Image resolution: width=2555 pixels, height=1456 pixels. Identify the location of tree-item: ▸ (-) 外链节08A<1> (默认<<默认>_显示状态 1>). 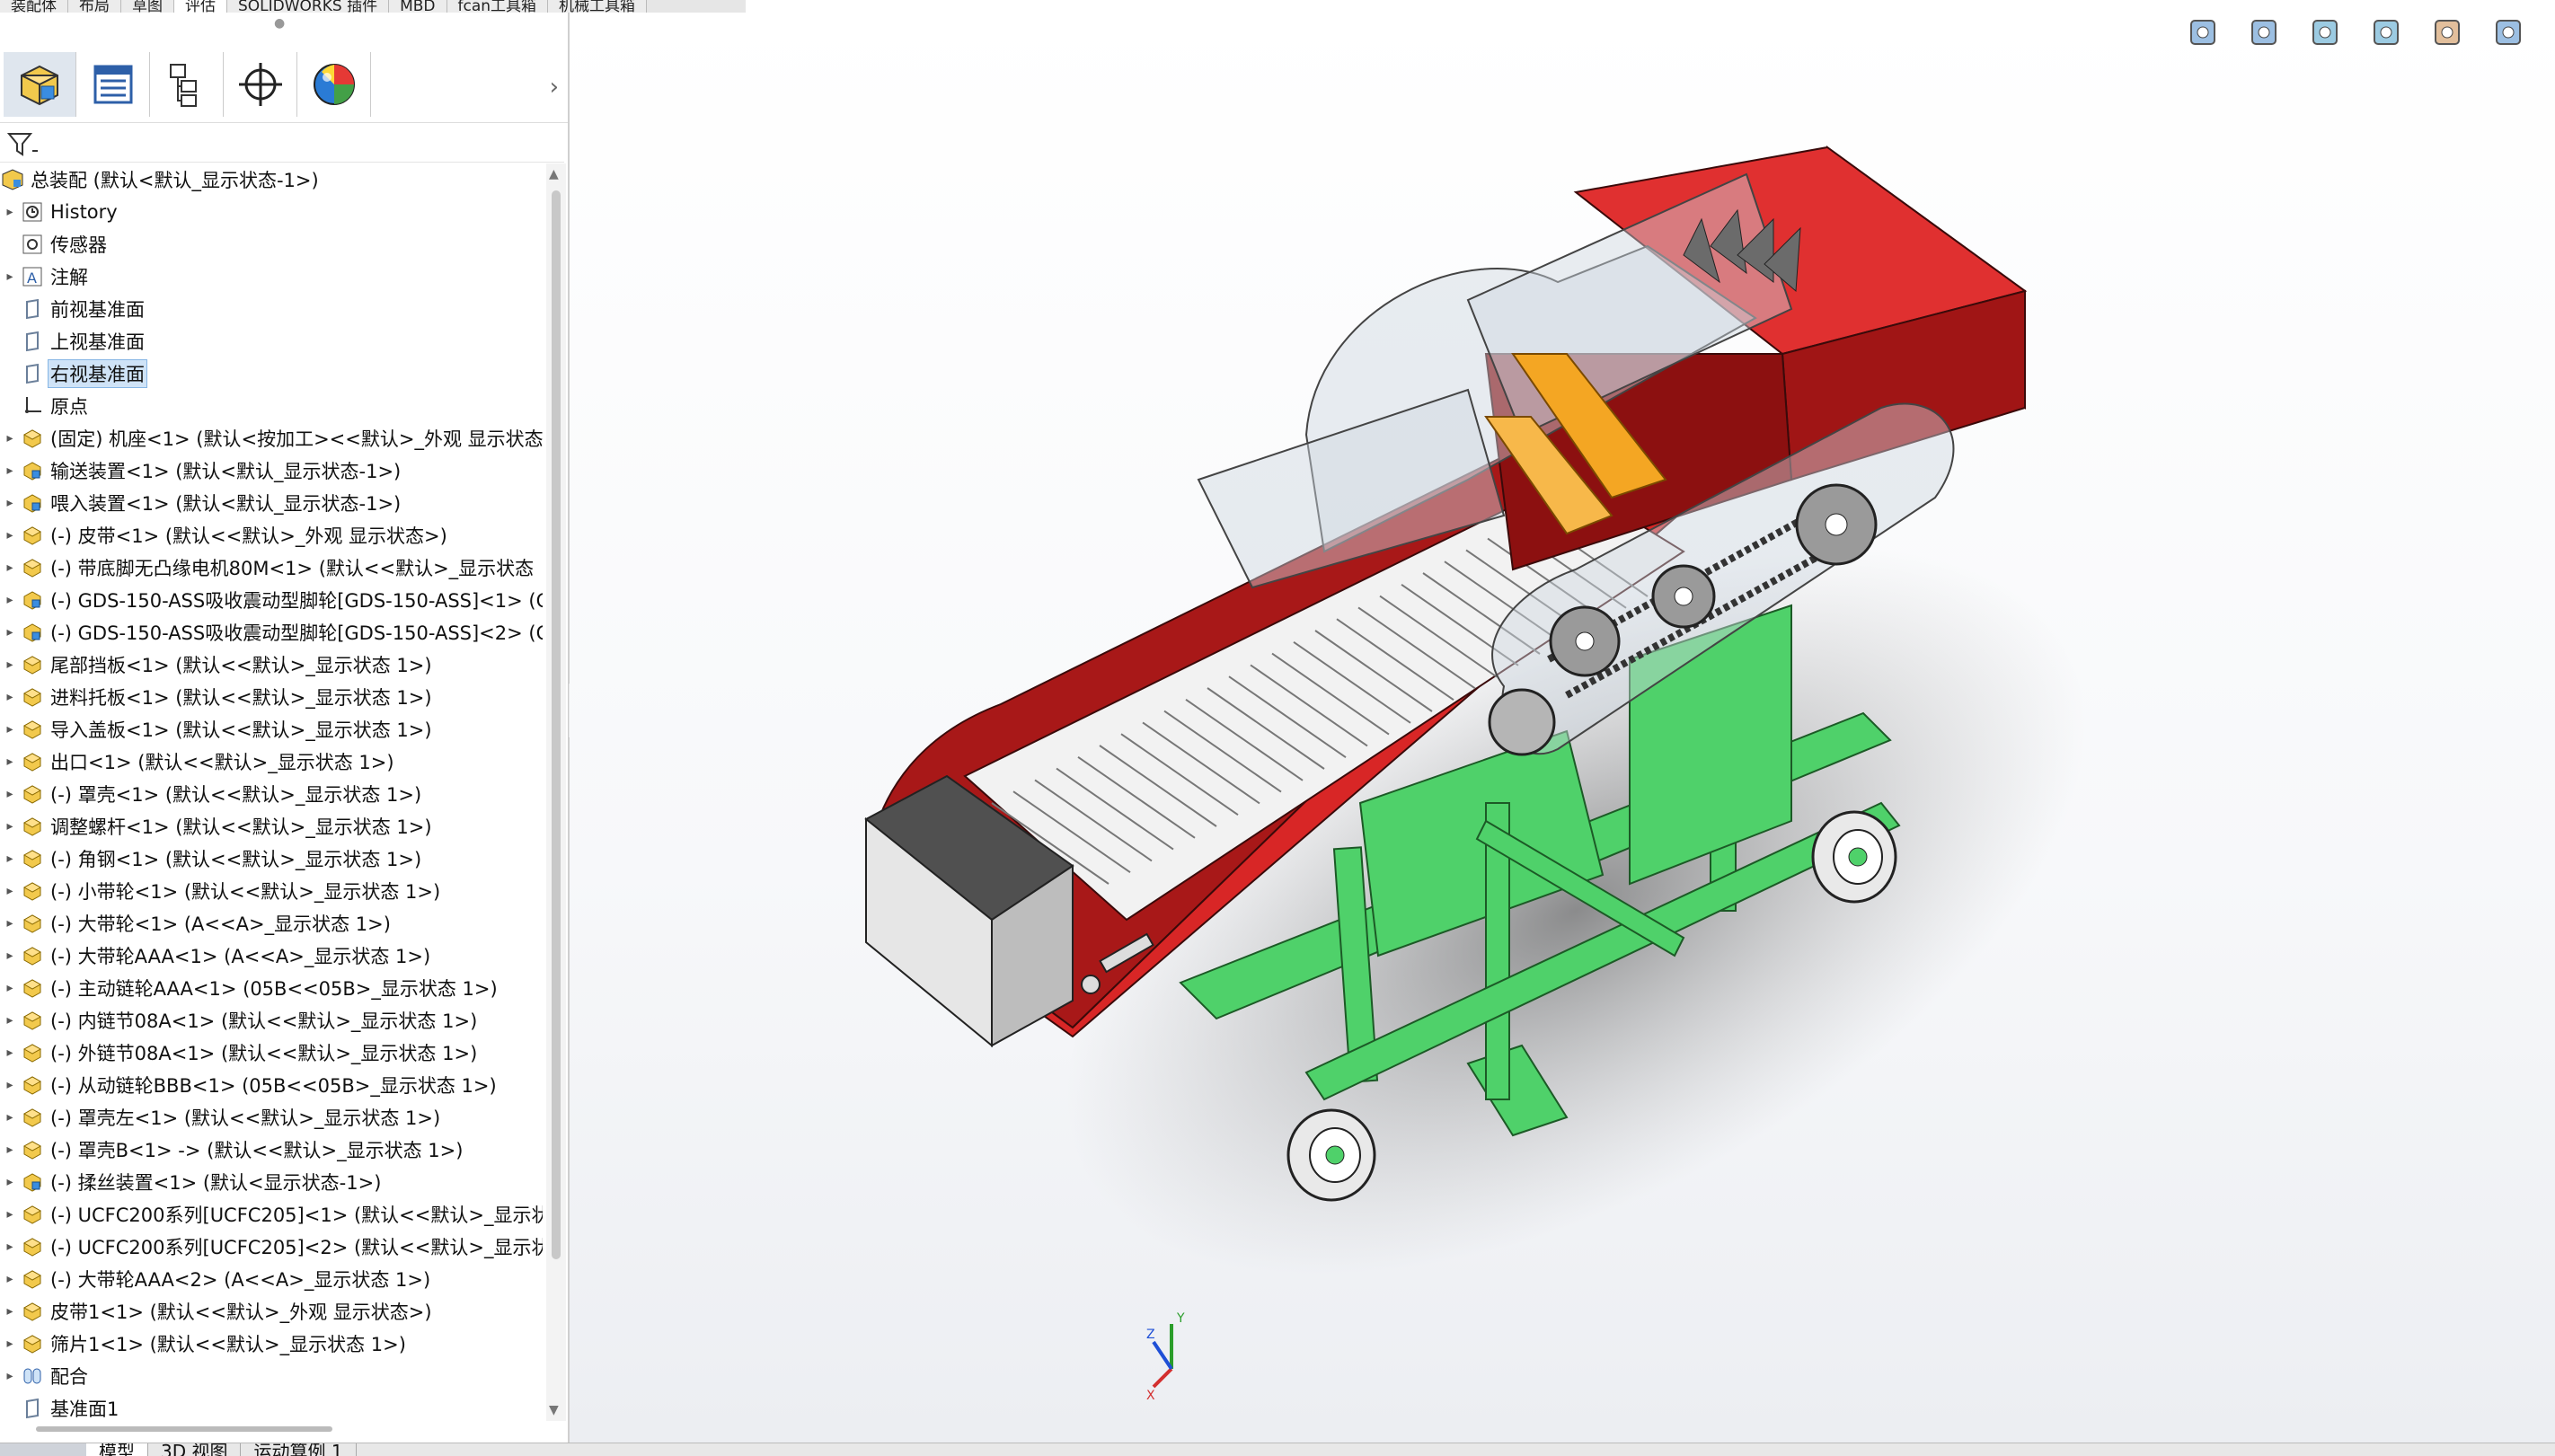
(271, 1053).